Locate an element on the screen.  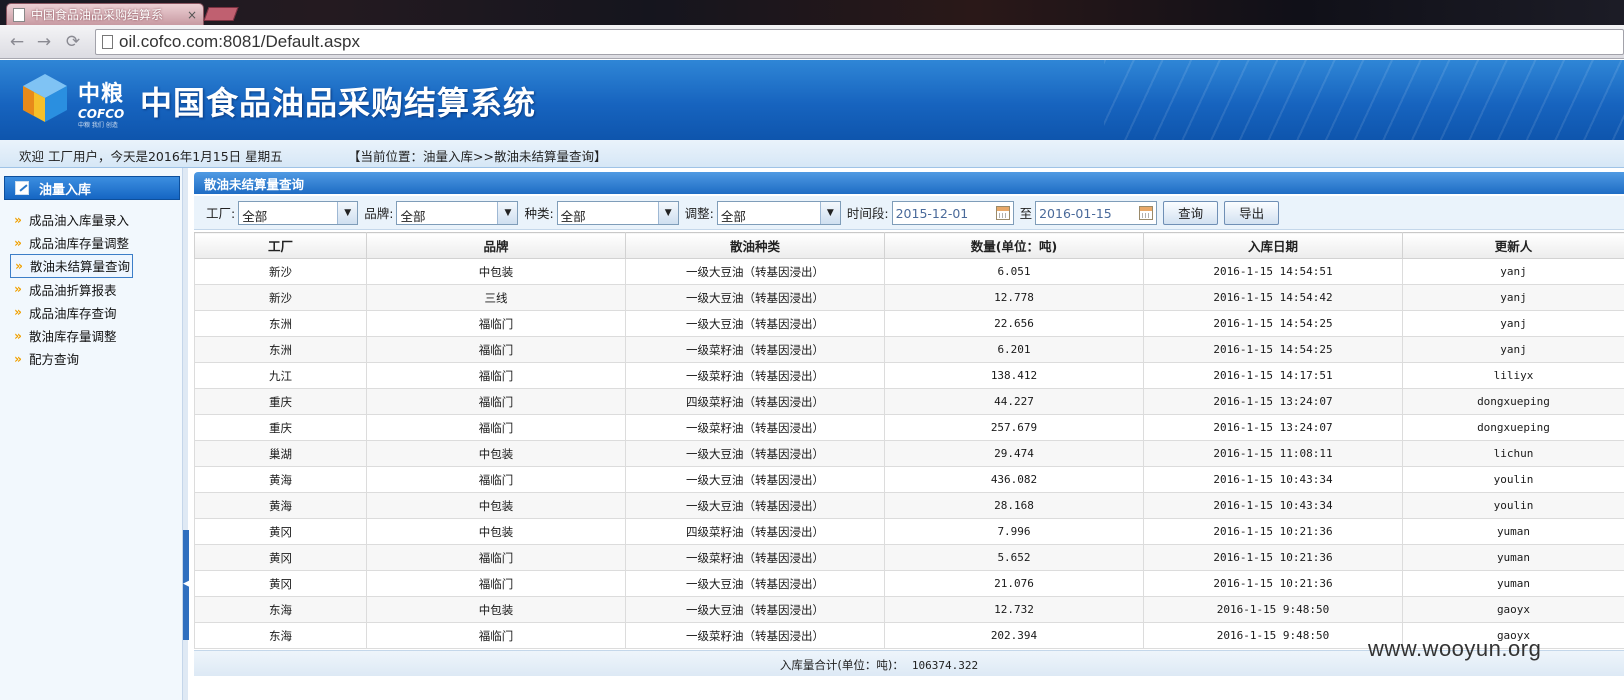
sidebar-item: » 散油库存量调整 is located at coordinates (95, 335).